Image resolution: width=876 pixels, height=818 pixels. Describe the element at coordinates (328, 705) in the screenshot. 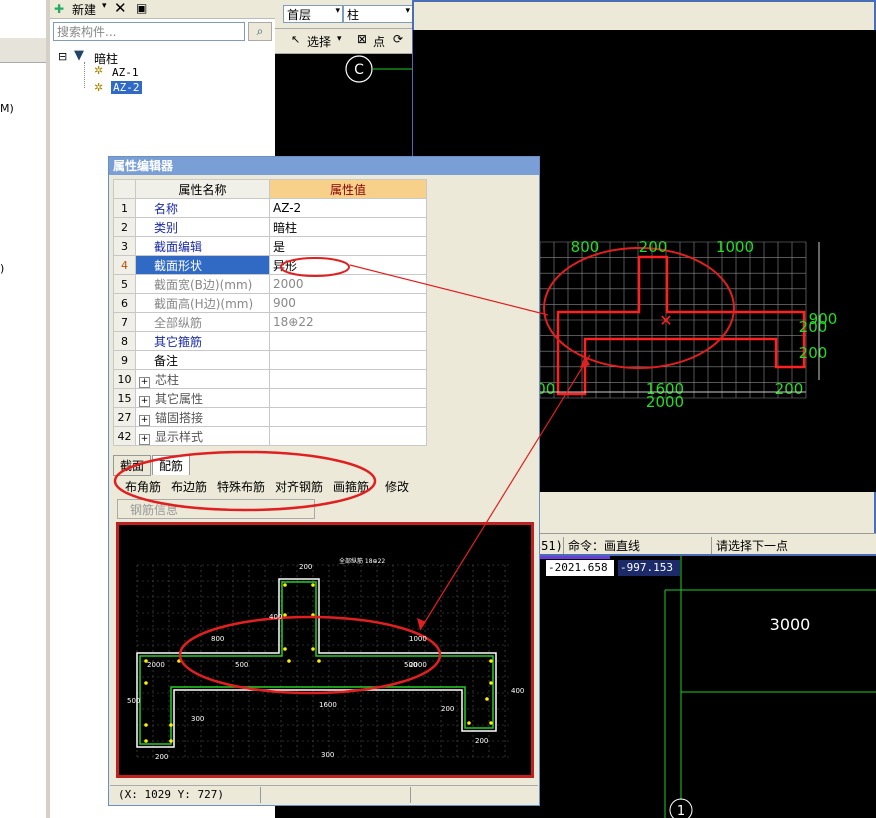

I see `section-dim-label: 1600` at that location.